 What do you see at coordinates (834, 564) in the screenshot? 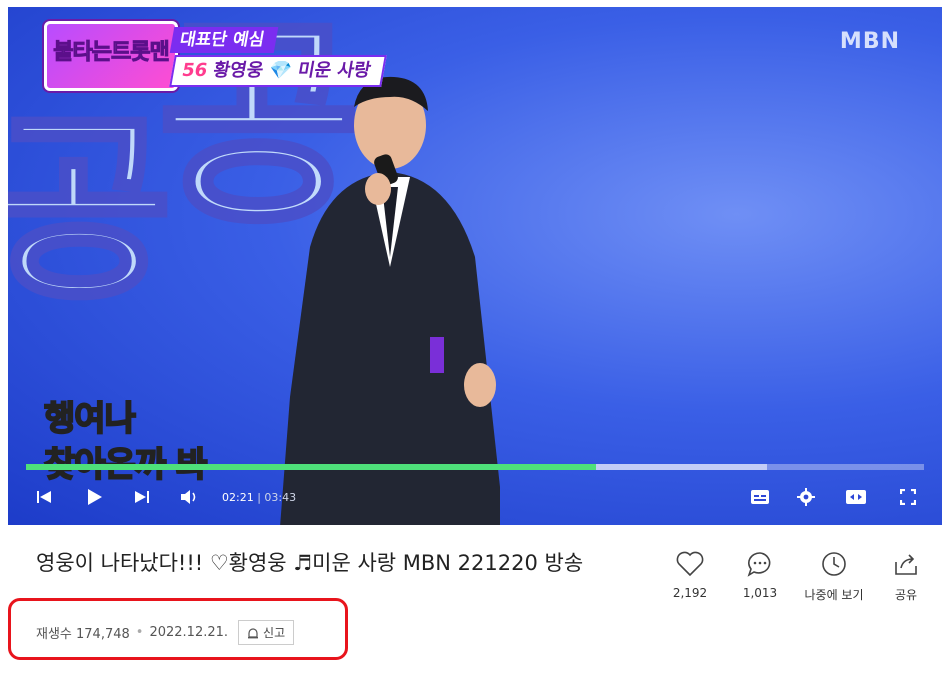
I see `clock-icon` at bounding box center [834, 564].